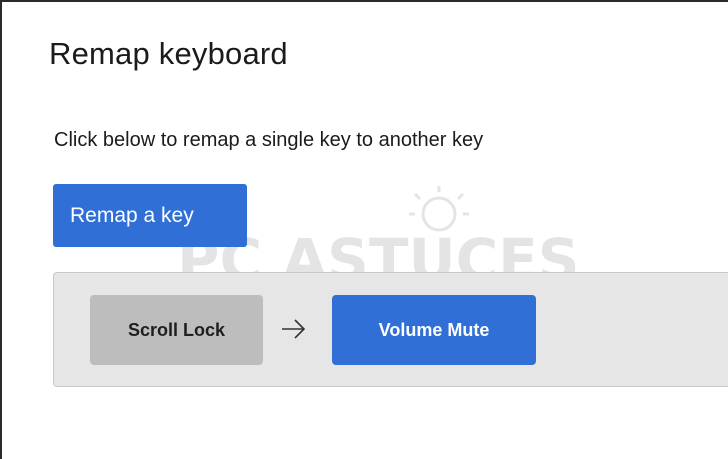 The width and height of the screenshot is (728, 459). I want to click on original-key-chip: Scroll Lock, so click(176, 330).